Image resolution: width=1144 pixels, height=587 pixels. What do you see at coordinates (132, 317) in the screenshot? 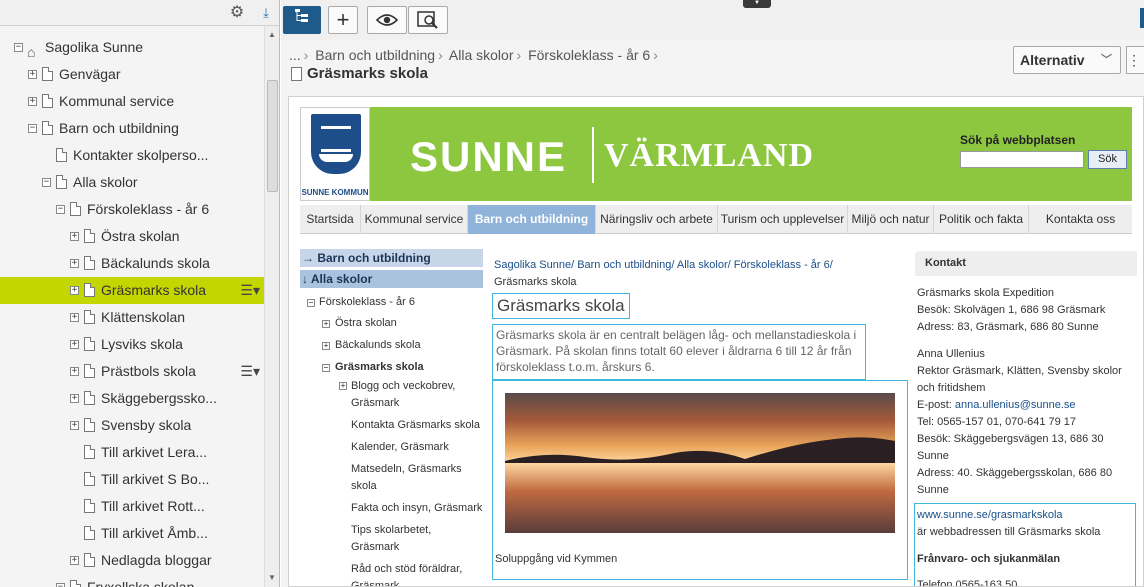
I see `tree-node: + Klättenskolan` at bounding box center [132, 317].